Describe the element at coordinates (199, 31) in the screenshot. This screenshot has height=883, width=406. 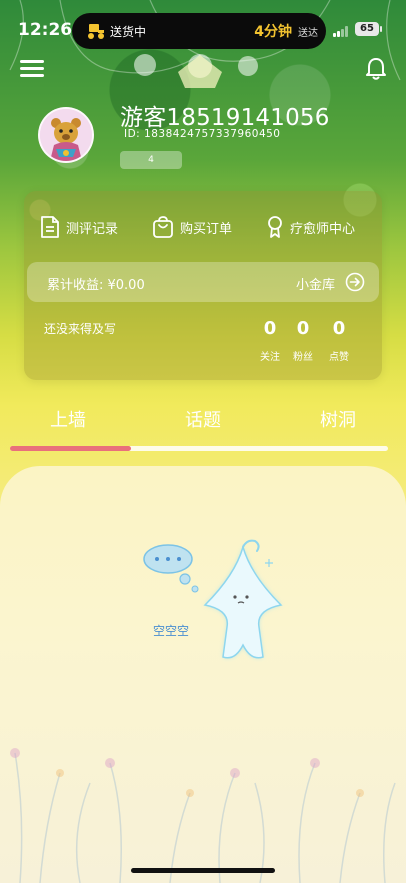
I see `dynamic-island-live-activity: 送货中 4分钟 送达` at that location.